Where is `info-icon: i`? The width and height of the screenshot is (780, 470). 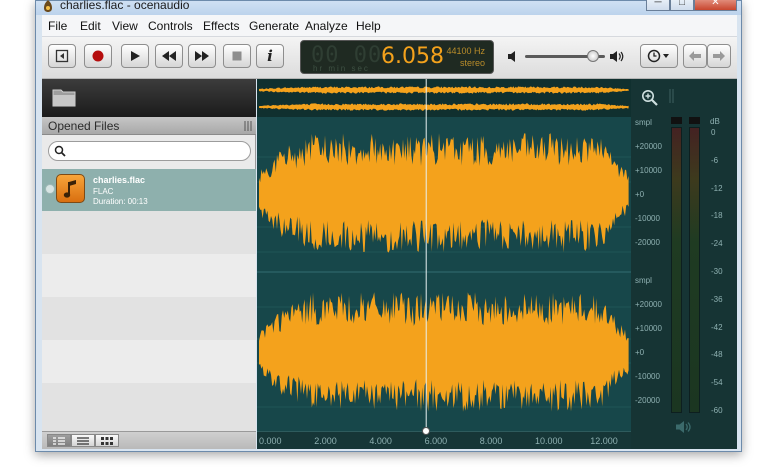 info-icon: i is located at coordinates (270, 56).